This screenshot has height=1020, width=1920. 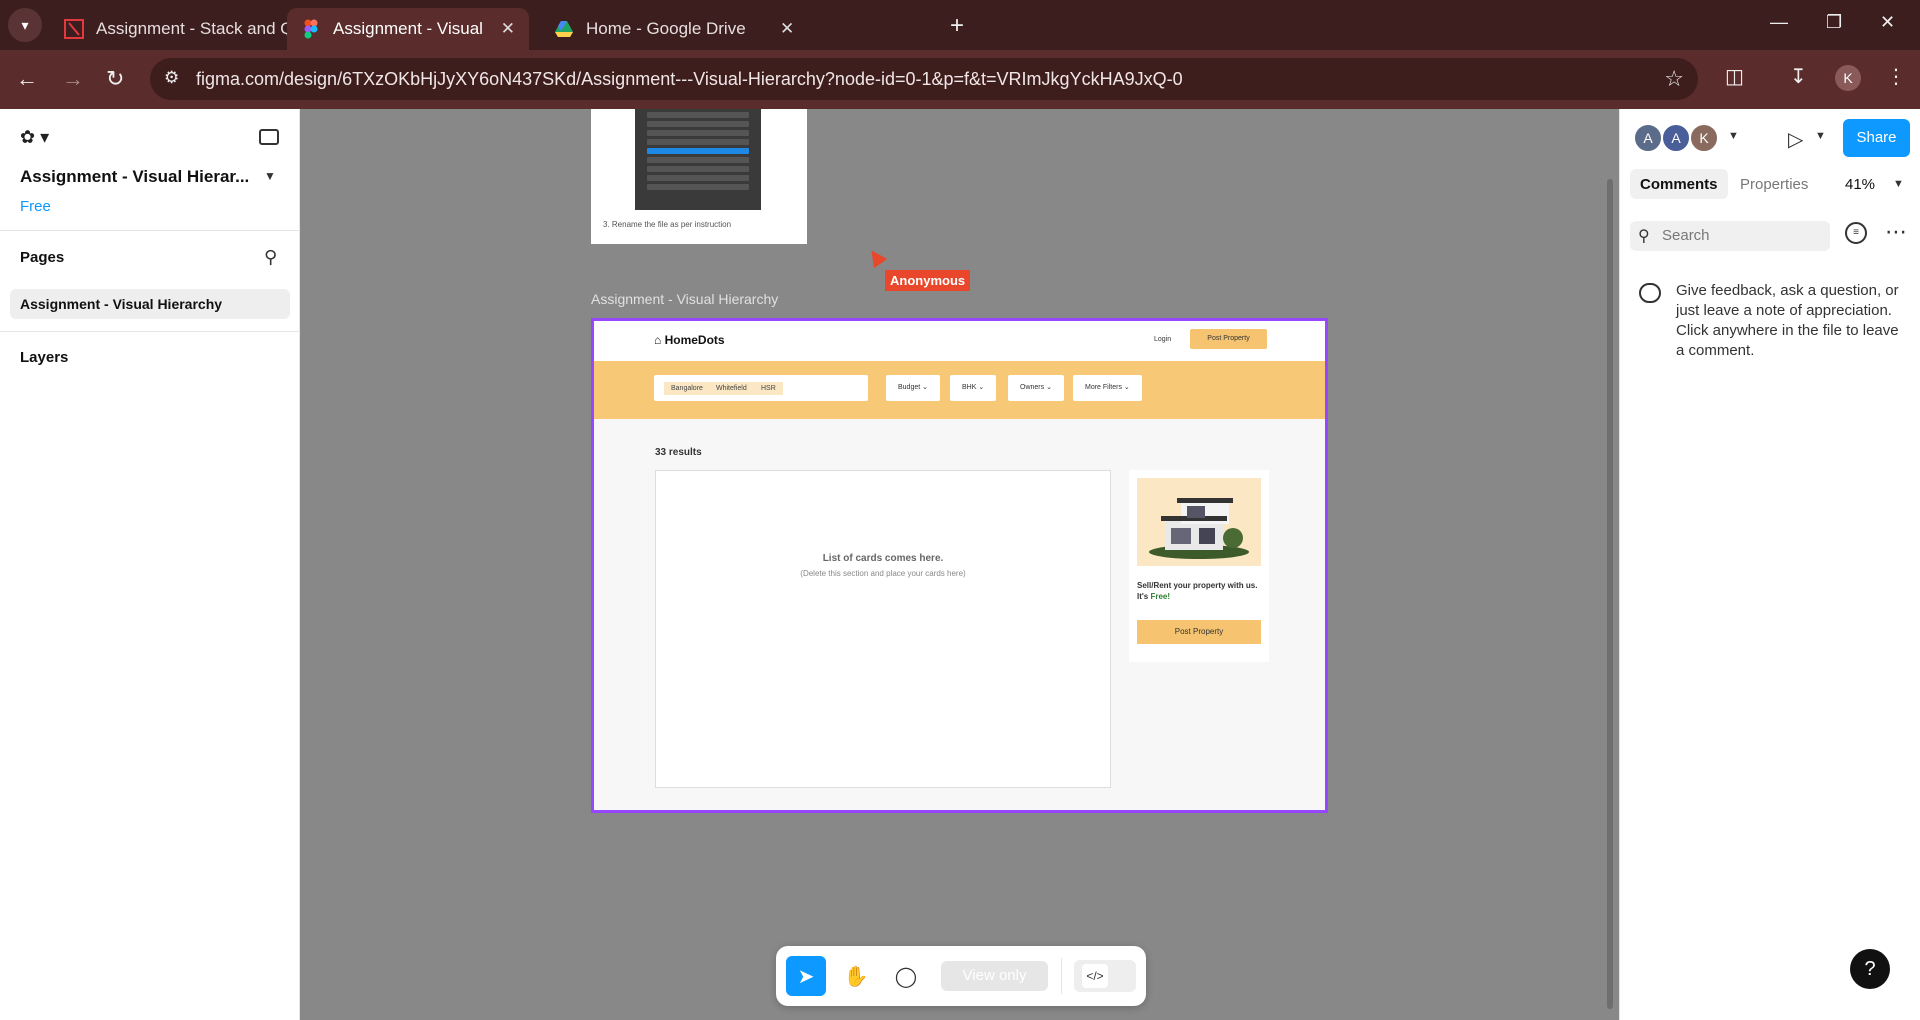 I want to click on panel-toggle-icon, so click(x=269, y=137).